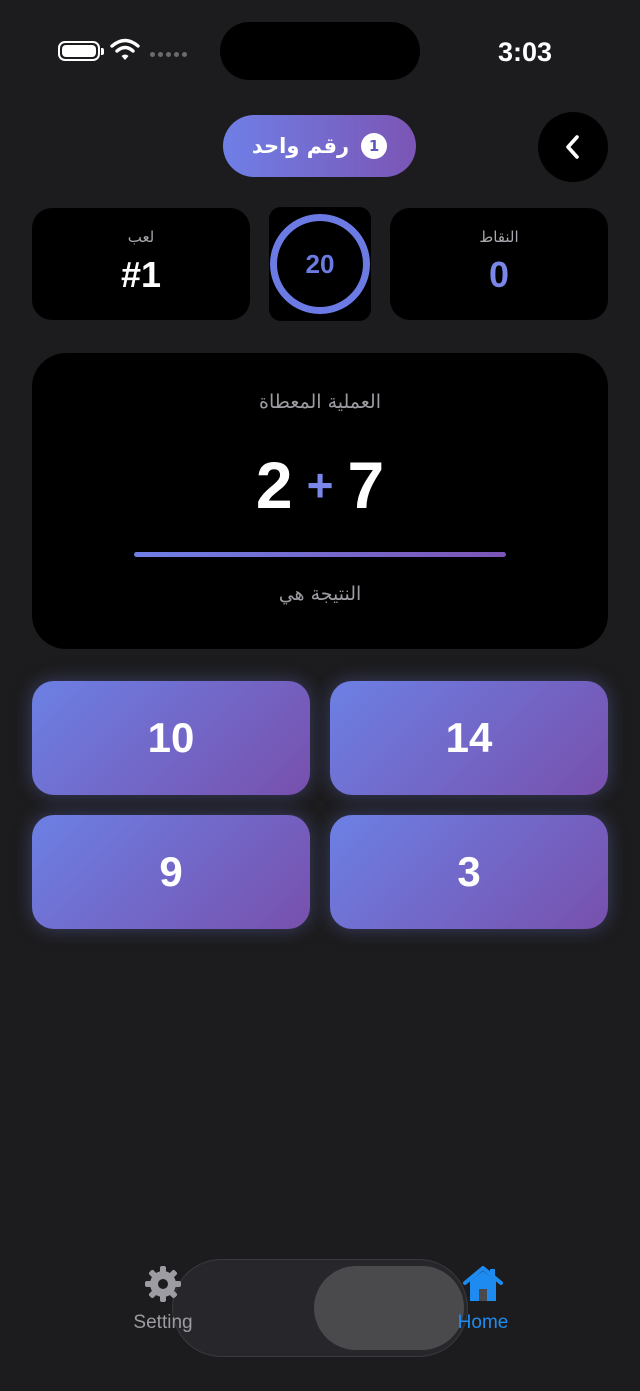 This screenshot has width=640, height=1391. I want to click on mode-badge: 1, so click(374, 146).